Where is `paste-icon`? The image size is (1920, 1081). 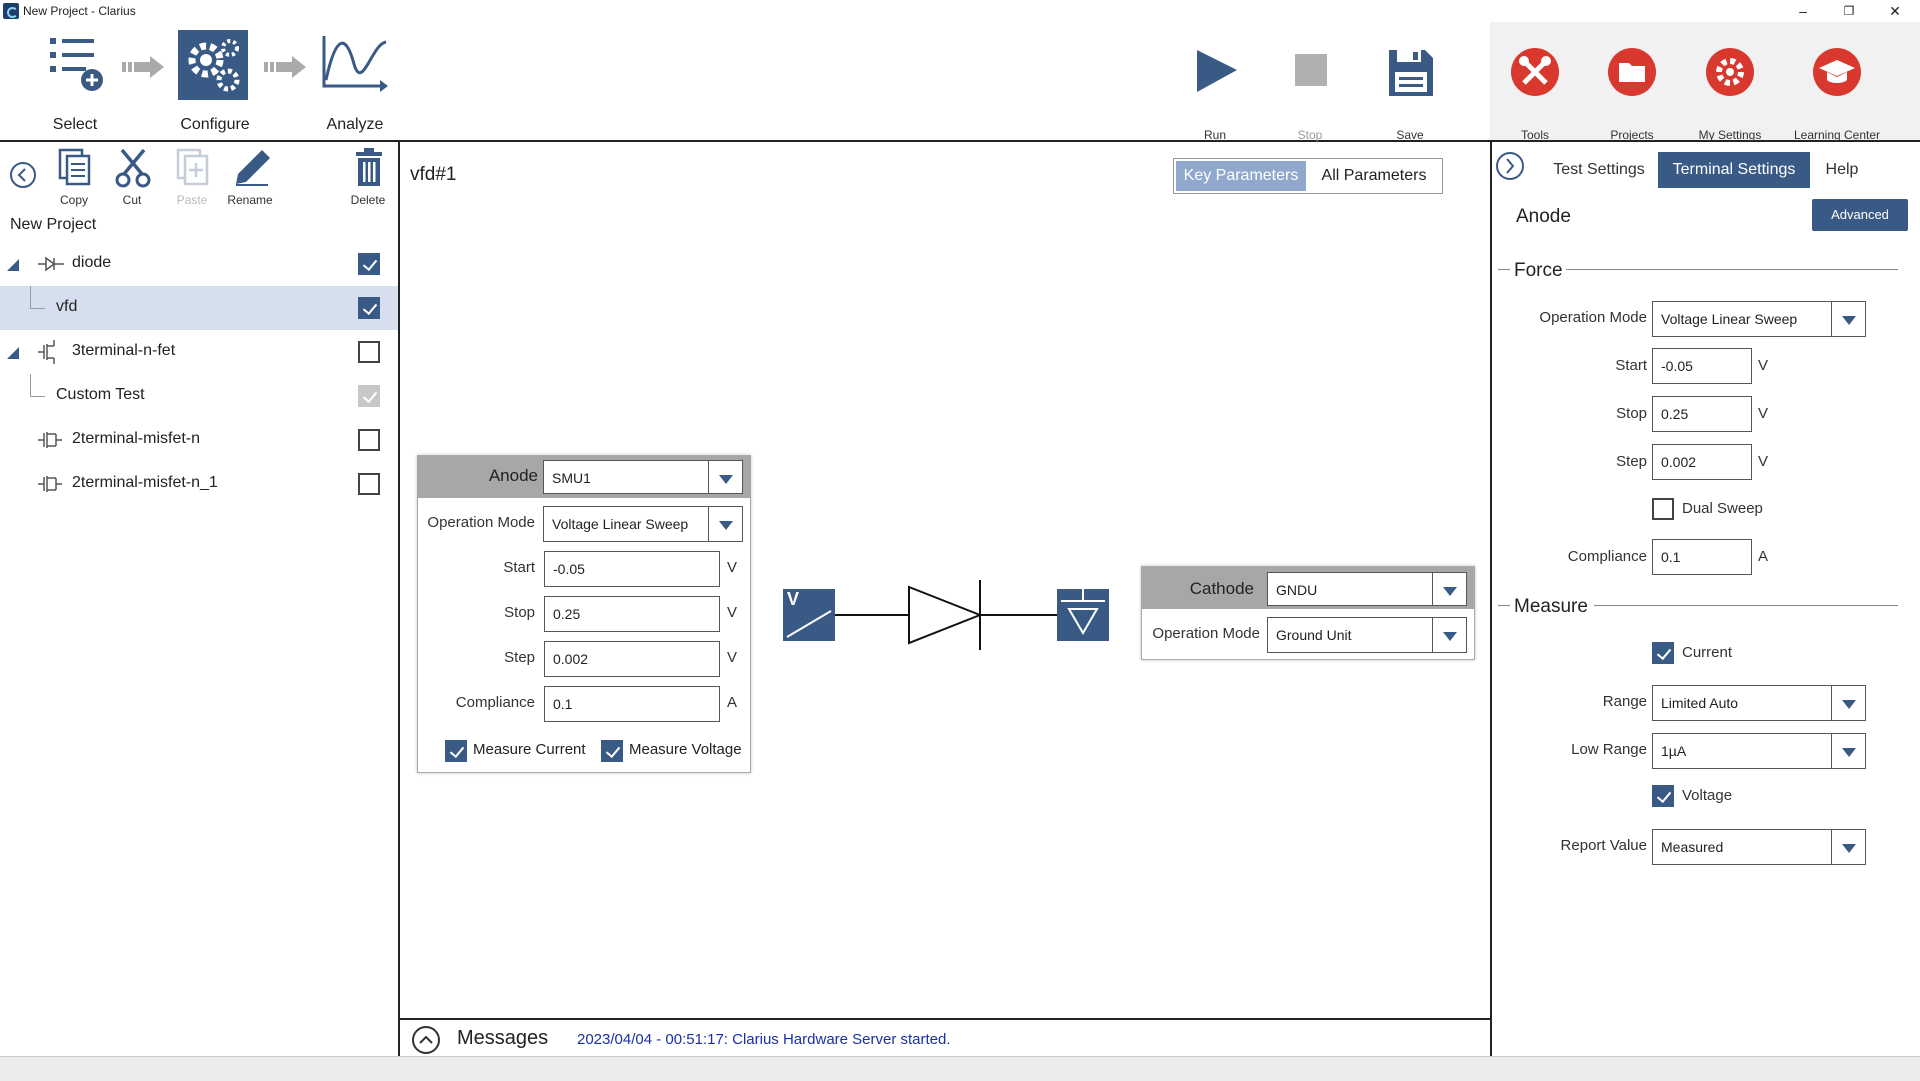
paste-icon is located at coordinates (192, 167).